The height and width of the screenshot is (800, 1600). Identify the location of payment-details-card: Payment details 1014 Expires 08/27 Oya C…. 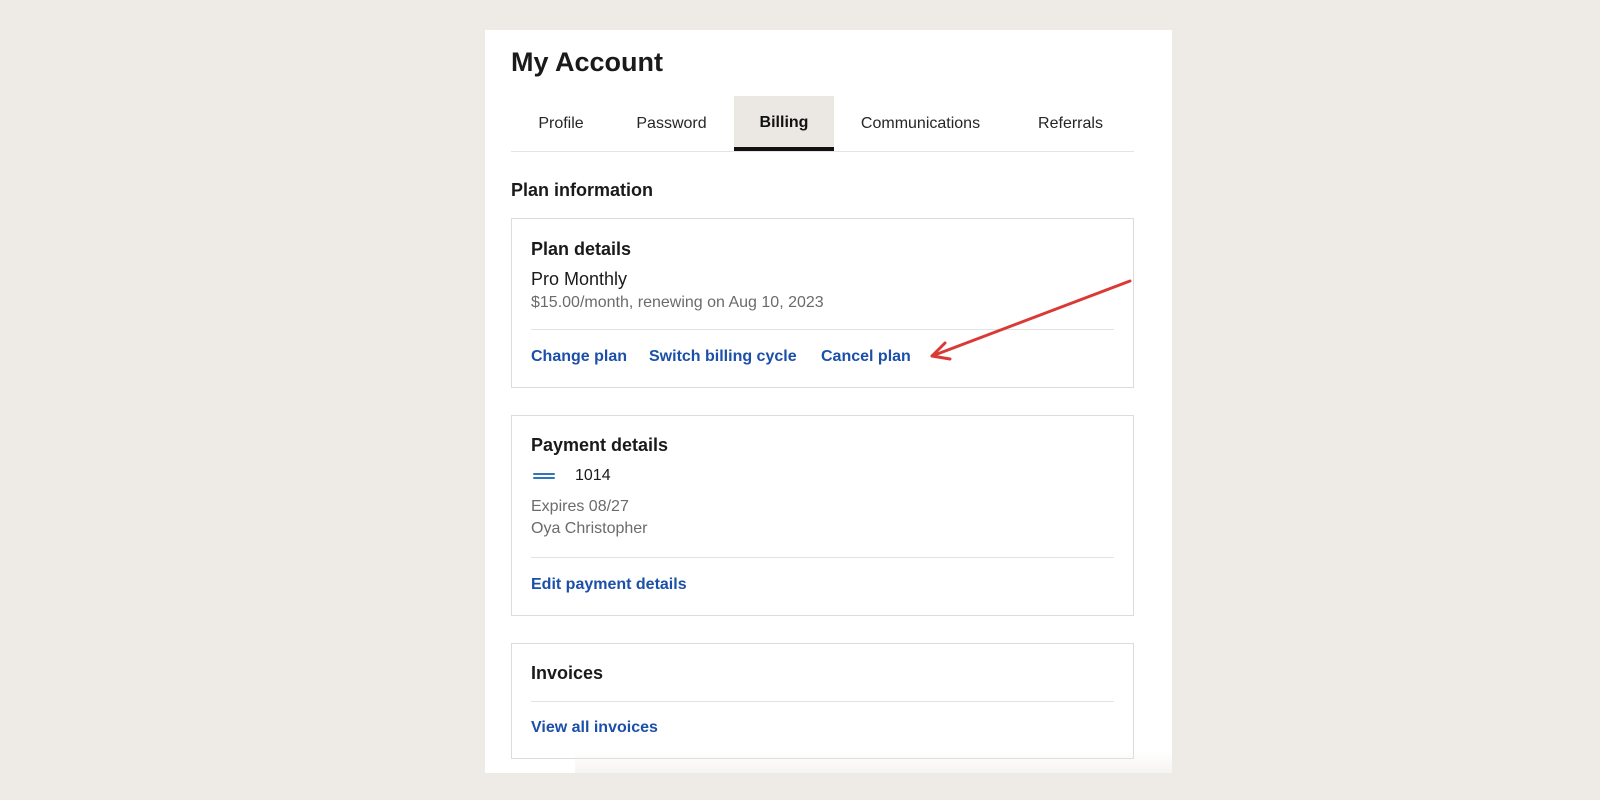
(822, 515).